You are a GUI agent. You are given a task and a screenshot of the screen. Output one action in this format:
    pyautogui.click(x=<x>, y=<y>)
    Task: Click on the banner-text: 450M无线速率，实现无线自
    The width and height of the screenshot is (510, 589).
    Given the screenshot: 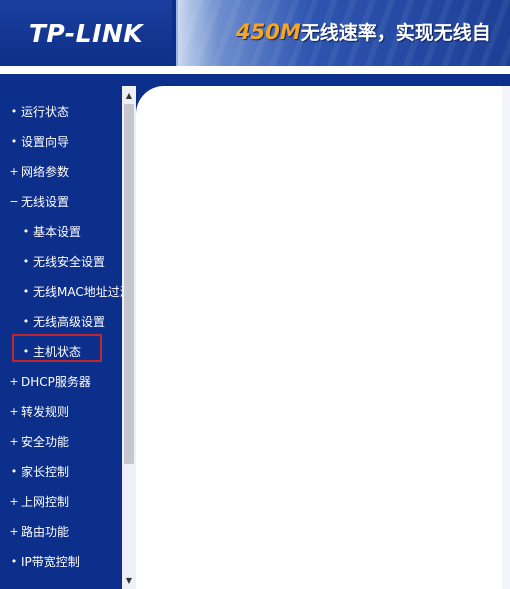 What is the action you would take?
    pyautogui.click(x=363, y=31)
    